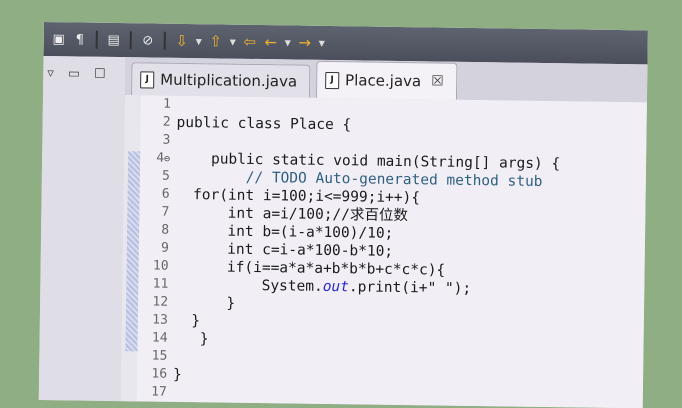 This screenshot has height=408, width=682. Describe the element at coordinates (159, 338) in the screenshot. I see `line-number: 14` at that location.